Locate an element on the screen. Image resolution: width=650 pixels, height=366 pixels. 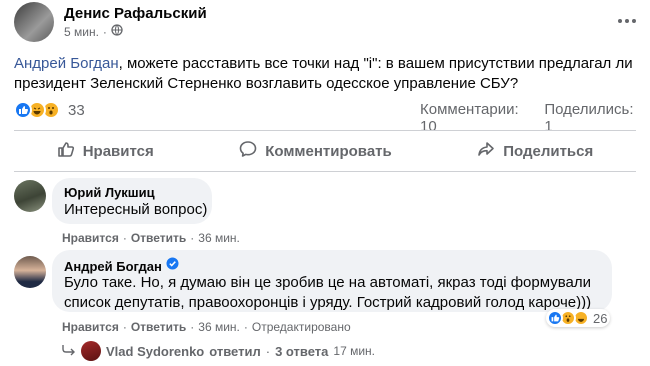
post-timestamp: 5 мин. · is located at coordinates (93, 31).